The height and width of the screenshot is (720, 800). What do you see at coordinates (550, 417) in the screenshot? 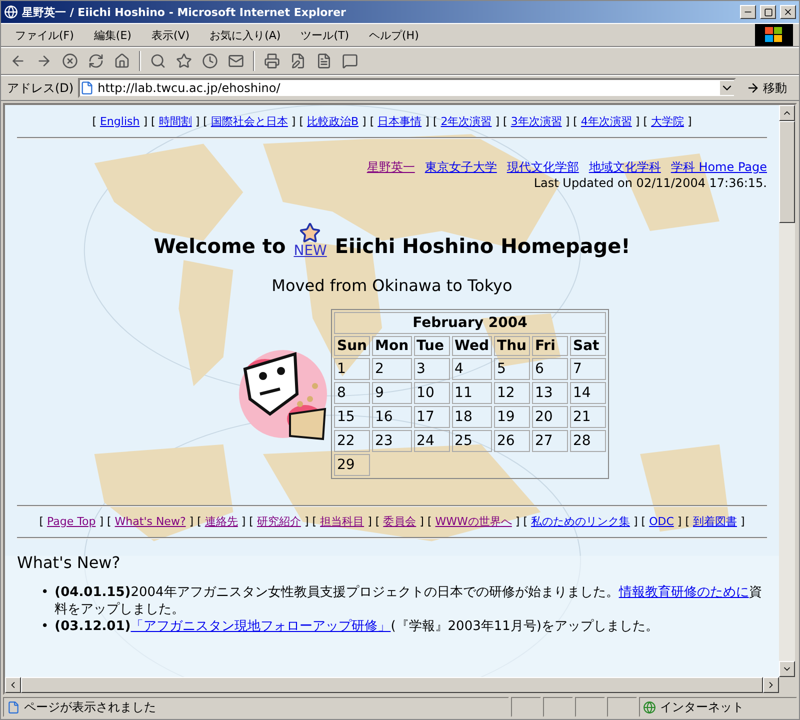
I see `day-cell: 20` at bounding box center [550, 417].